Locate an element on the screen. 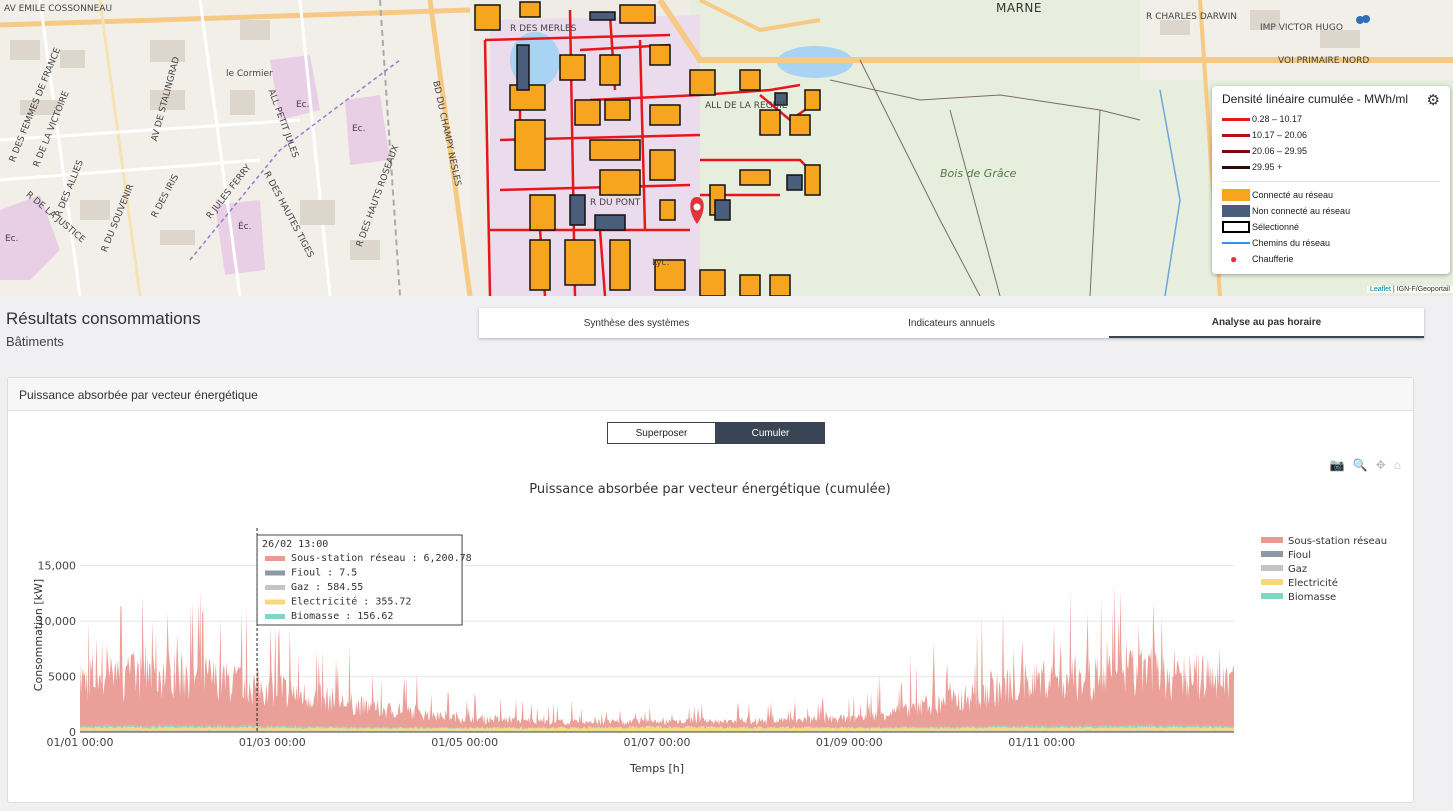  x-axis-title: Temps [h] is located at coordinates (656, 768).